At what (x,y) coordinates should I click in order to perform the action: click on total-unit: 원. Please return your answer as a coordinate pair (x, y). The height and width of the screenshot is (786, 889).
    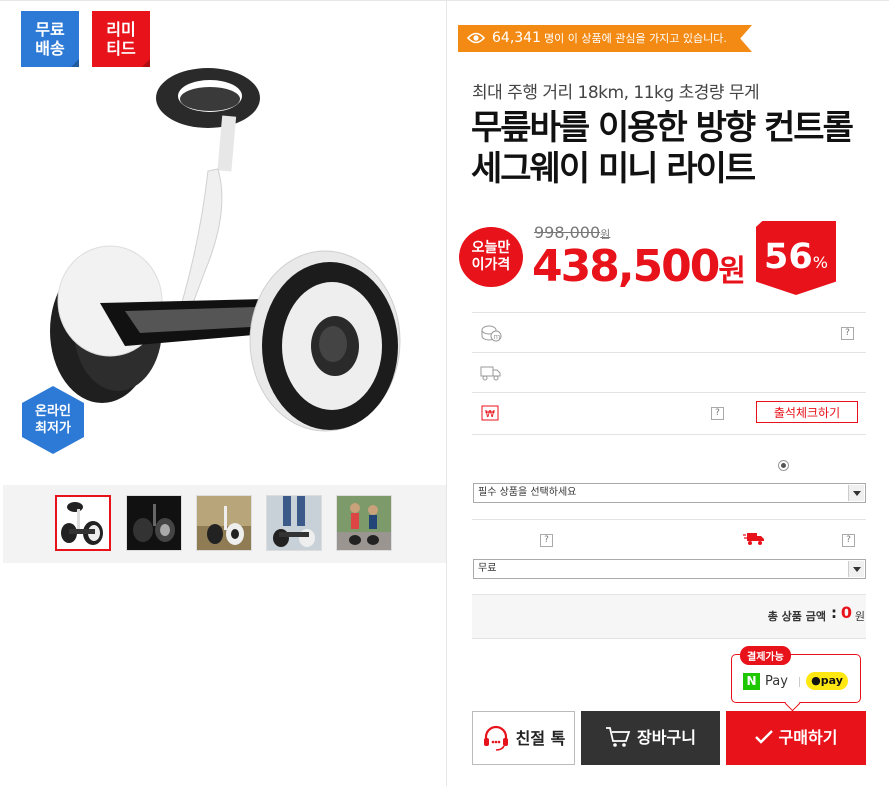
    Looking at the image, I should click on (859, 616).